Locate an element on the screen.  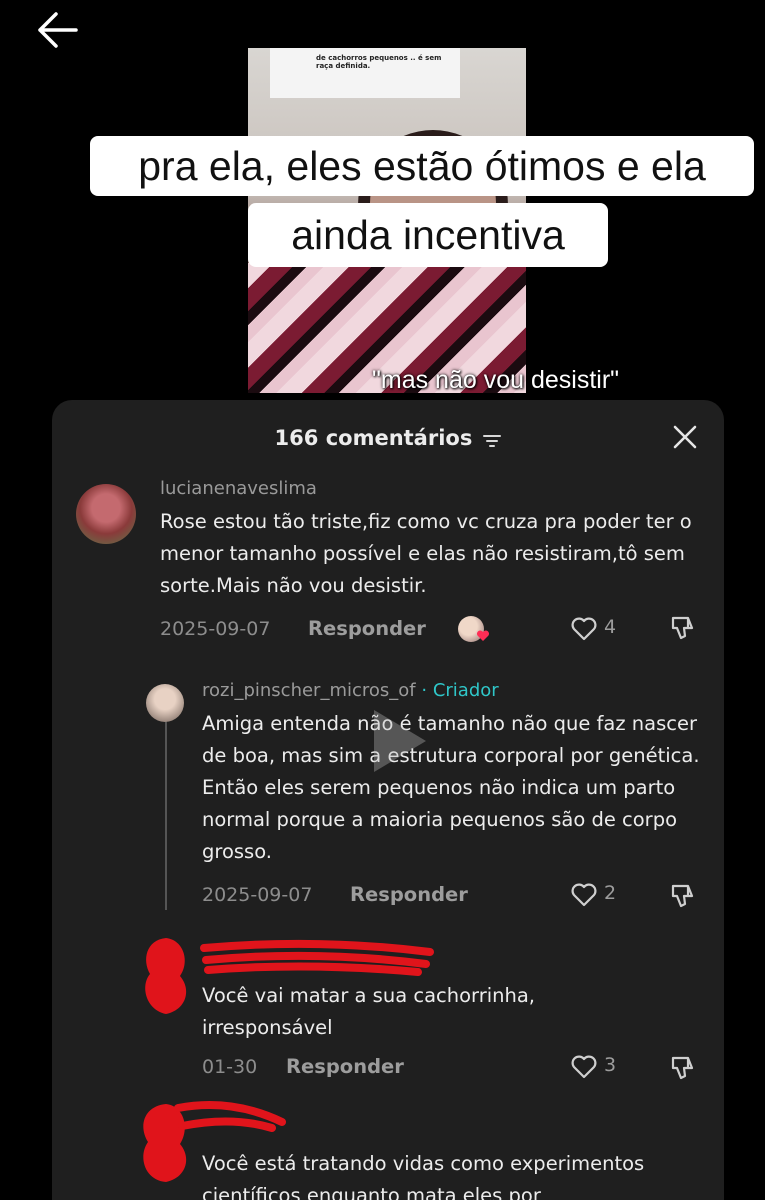
filter-icon is located at coordinates (492, 441).